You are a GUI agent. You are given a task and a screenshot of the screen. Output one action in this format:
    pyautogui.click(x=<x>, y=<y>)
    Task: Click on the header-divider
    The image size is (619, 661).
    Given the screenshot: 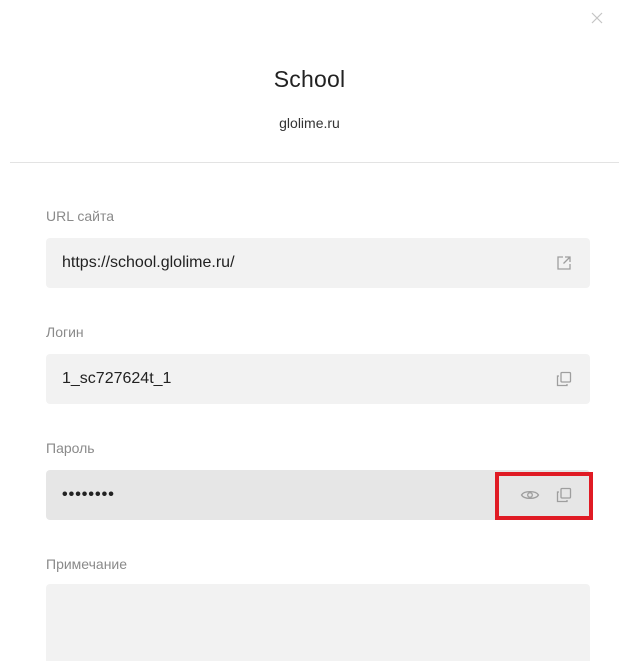 What is the action you would take?
    pyautogui.click(x=314, y=162)
    